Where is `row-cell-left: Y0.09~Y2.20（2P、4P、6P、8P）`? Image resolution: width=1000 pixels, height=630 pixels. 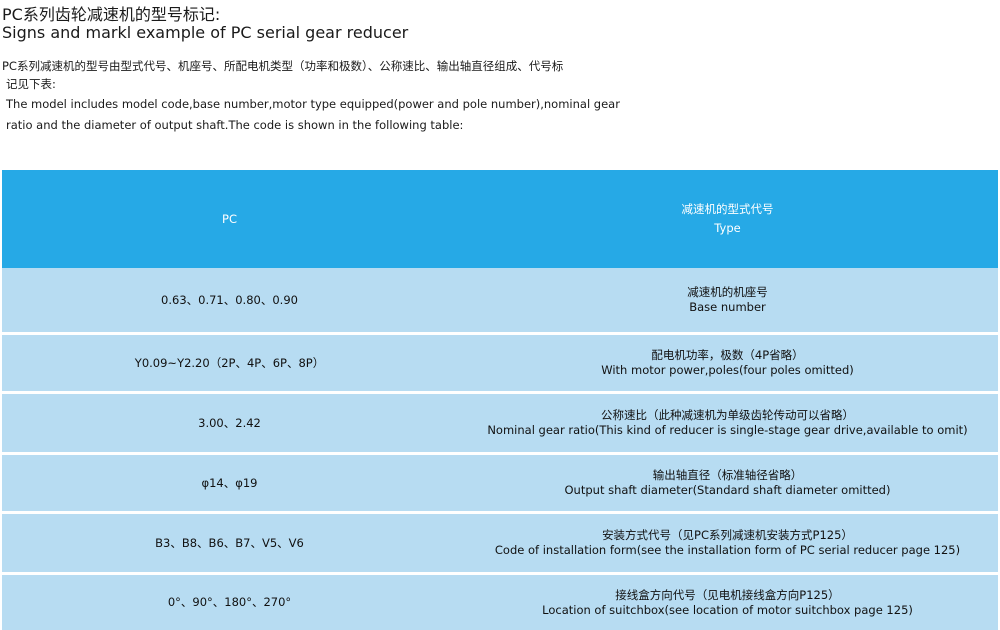 row-cell-left: Y0.09~Y2.20（2P、4P、6P、8P） is located at coordinates (229, 363).